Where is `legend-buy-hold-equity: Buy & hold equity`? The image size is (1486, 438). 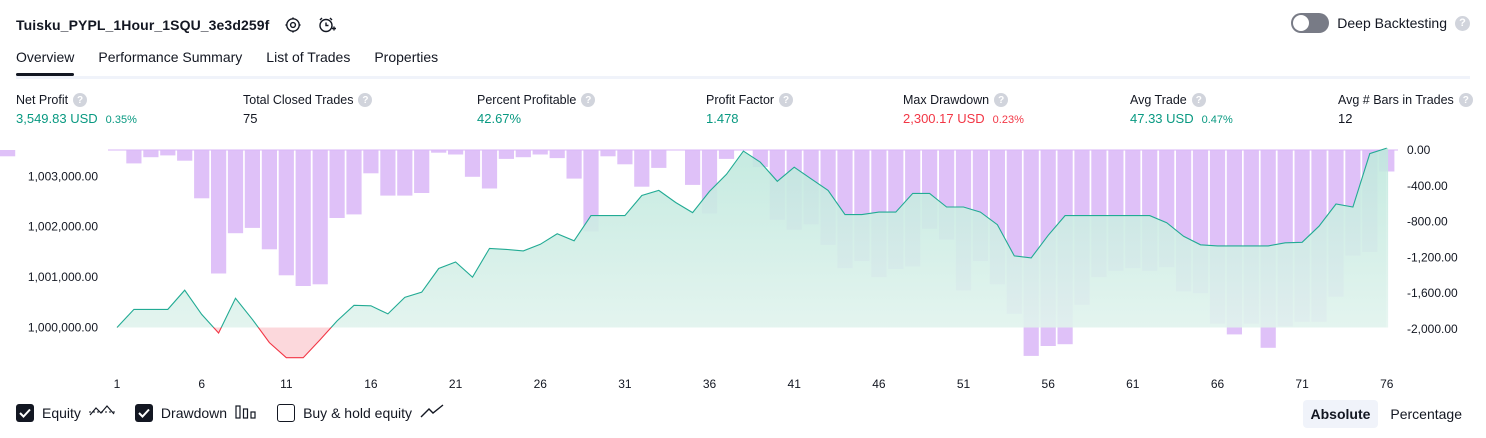 legend-buy-hold-equity: Buy & hold equity is located at coordinates (360, 412).